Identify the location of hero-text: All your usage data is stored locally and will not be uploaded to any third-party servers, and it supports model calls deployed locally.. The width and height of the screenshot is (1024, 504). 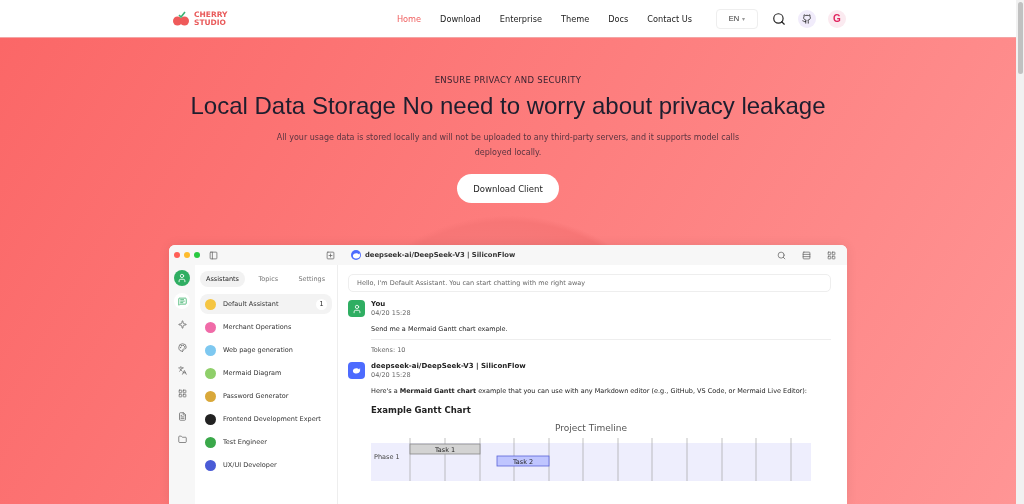
(508, 145).